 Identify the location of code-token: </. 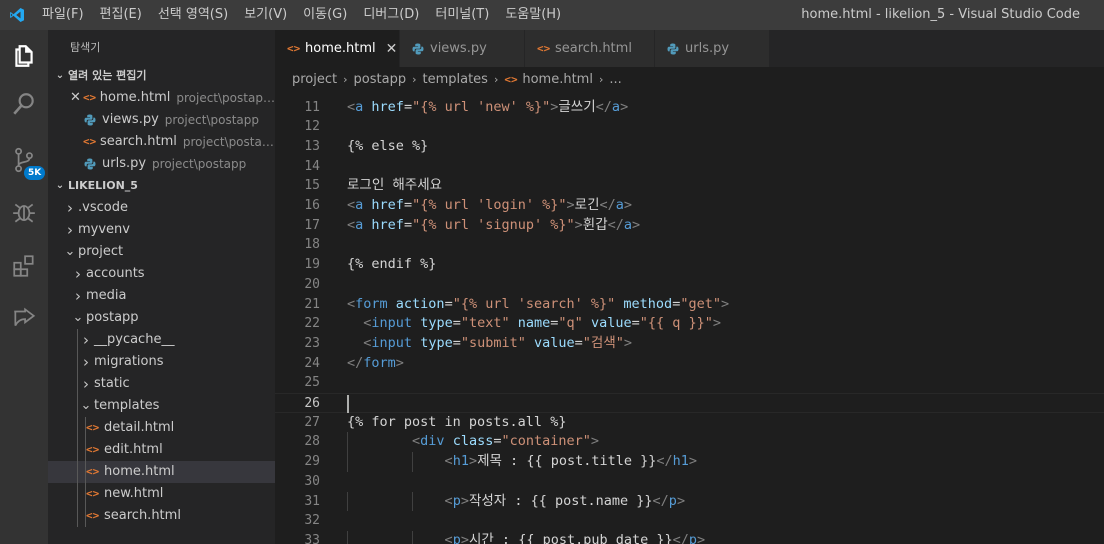
(660, 500).